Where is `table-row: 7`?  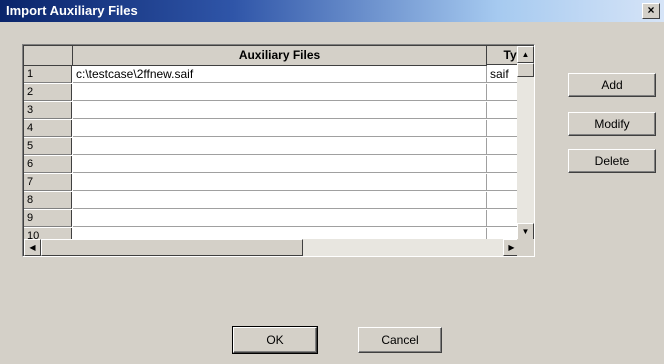
table-row: 7 is located at coordinates (279, 183).